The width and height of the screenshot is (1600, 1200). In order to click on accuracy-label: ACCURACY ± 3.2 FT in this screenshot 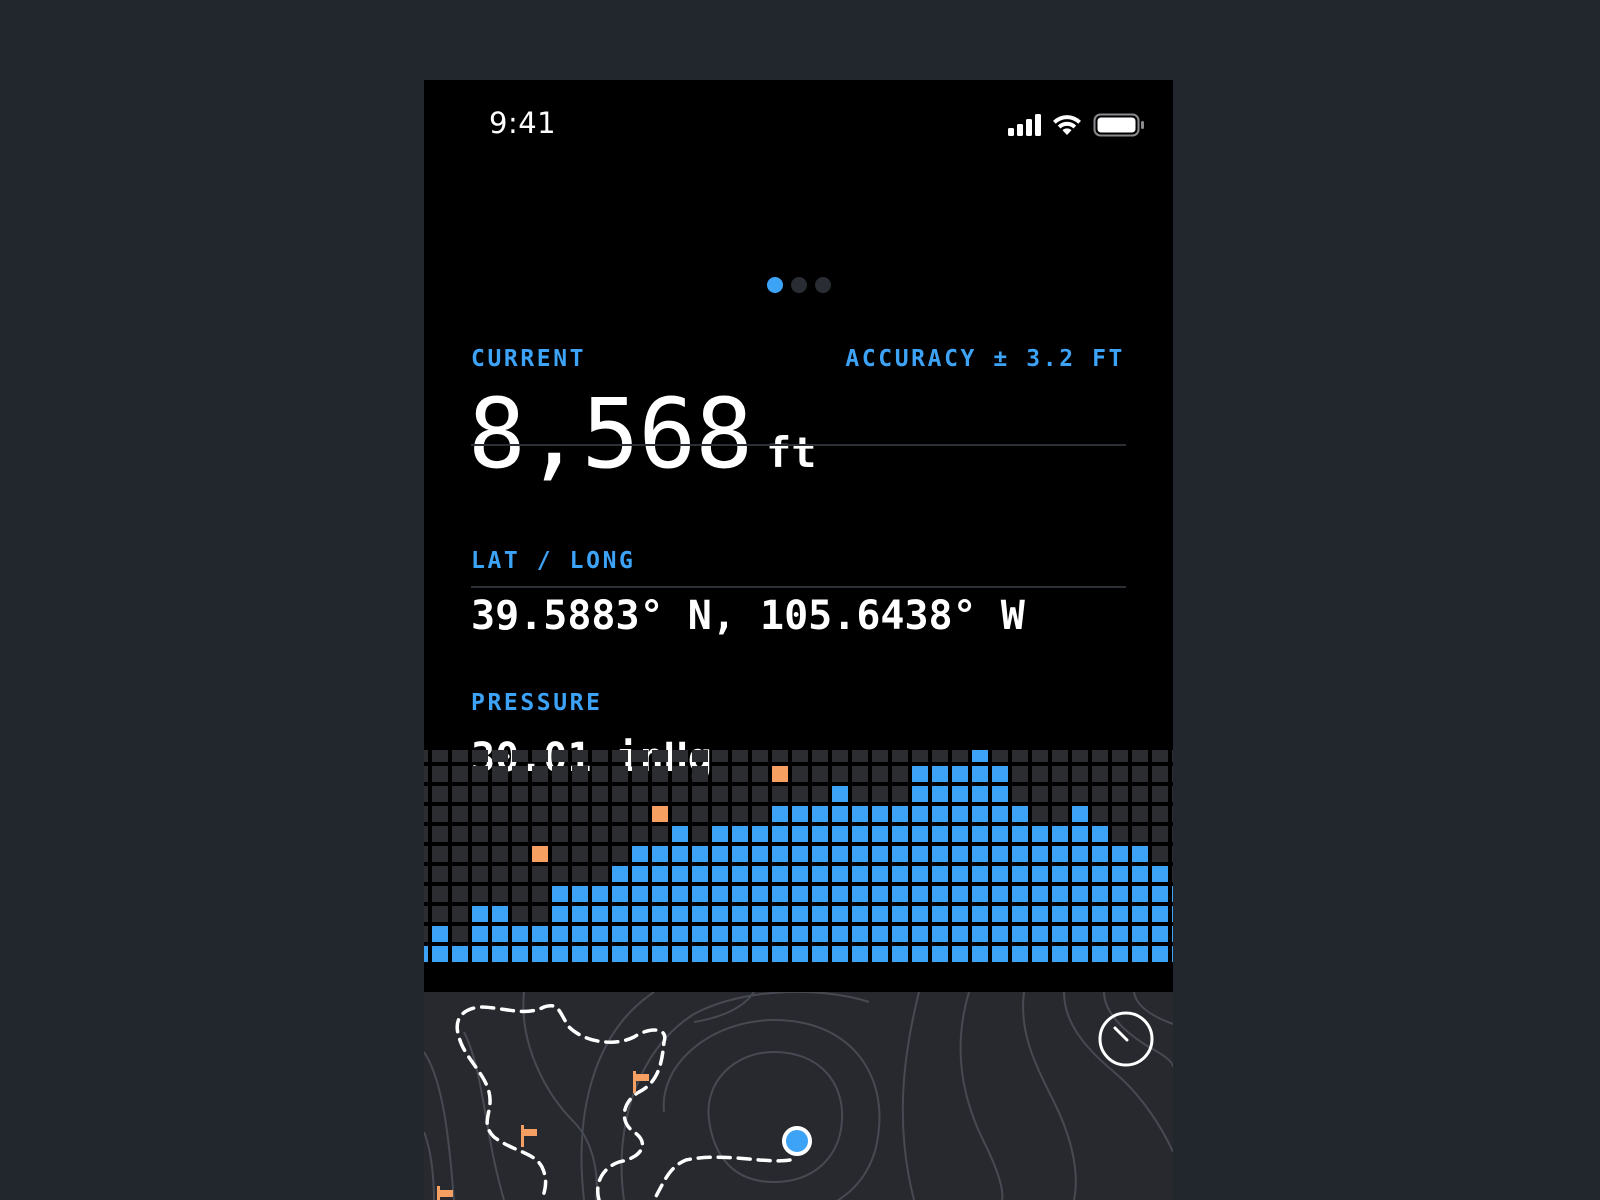, I will do `click(985, 359)`.